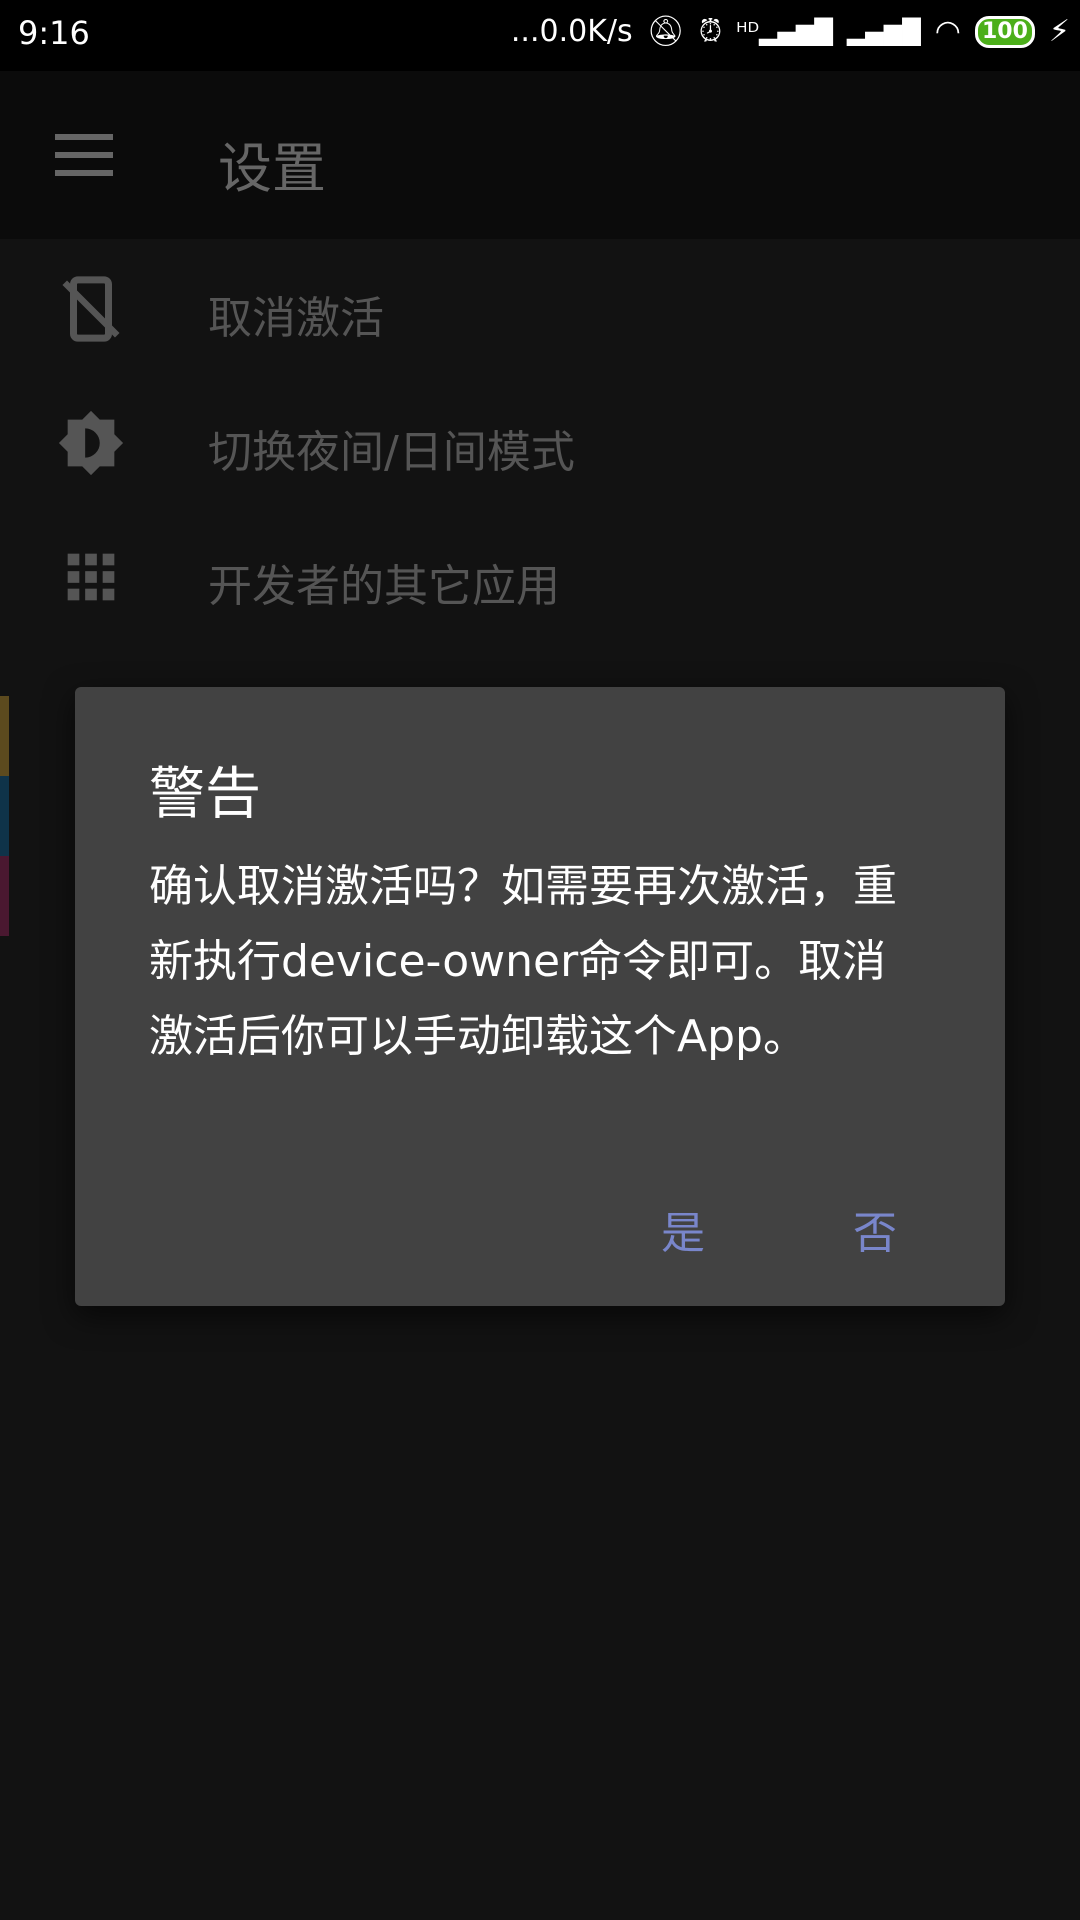  What do you see at coordinates (91, 309) in the screenshot?
I see `phone-off-icon` at bounding box center [91, 309].